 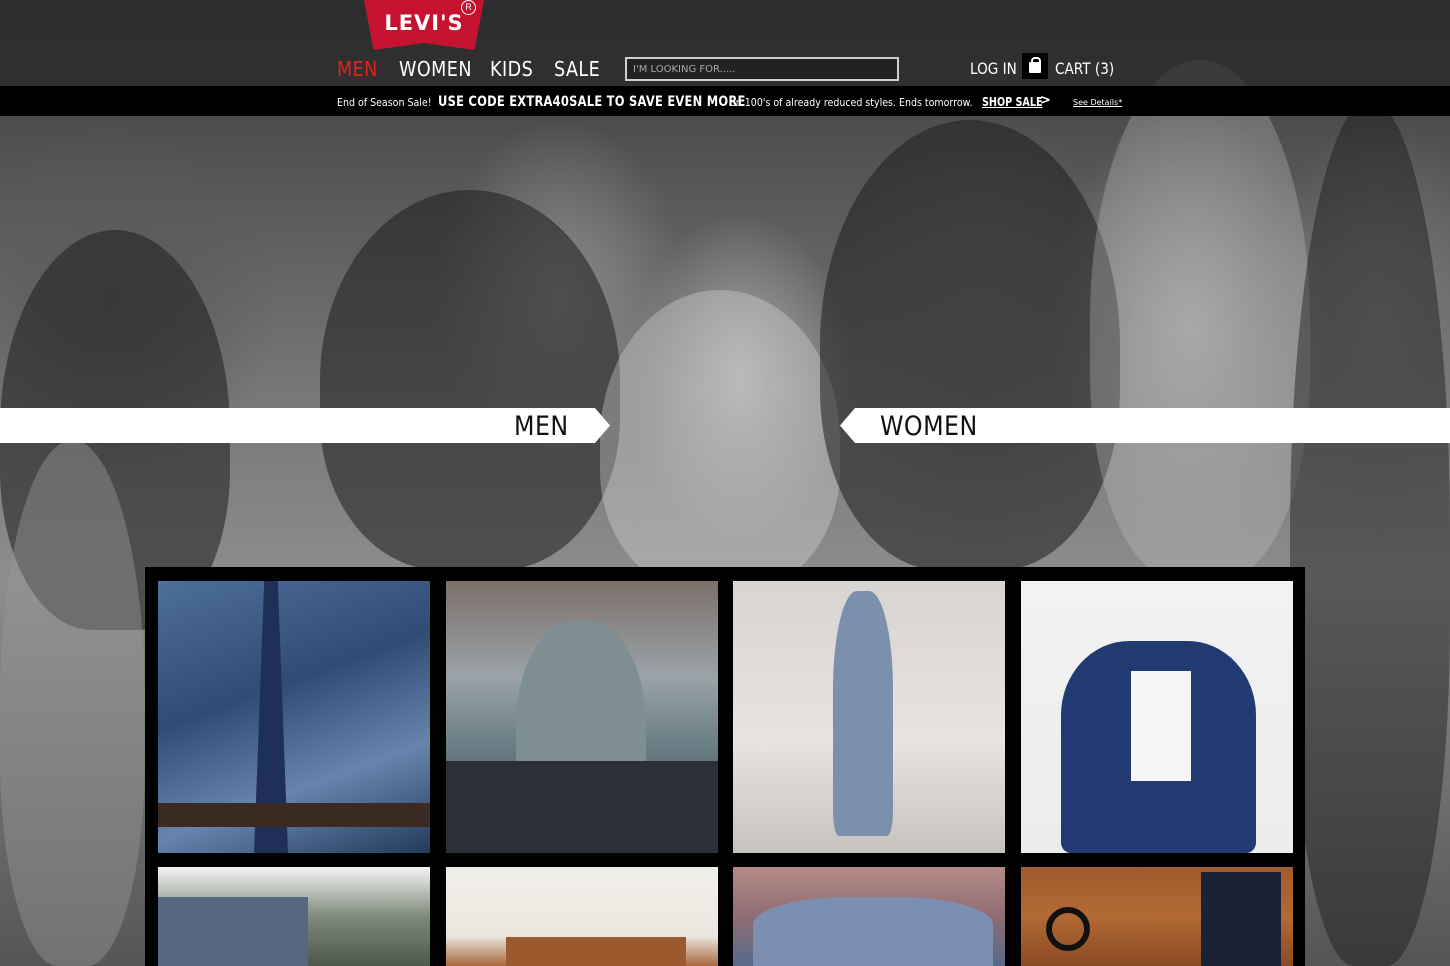 What do you see at coordinates (1045, 100) in the screenshot?
I see `chevron-right-icon: >` at bounding box center [1045, 100].